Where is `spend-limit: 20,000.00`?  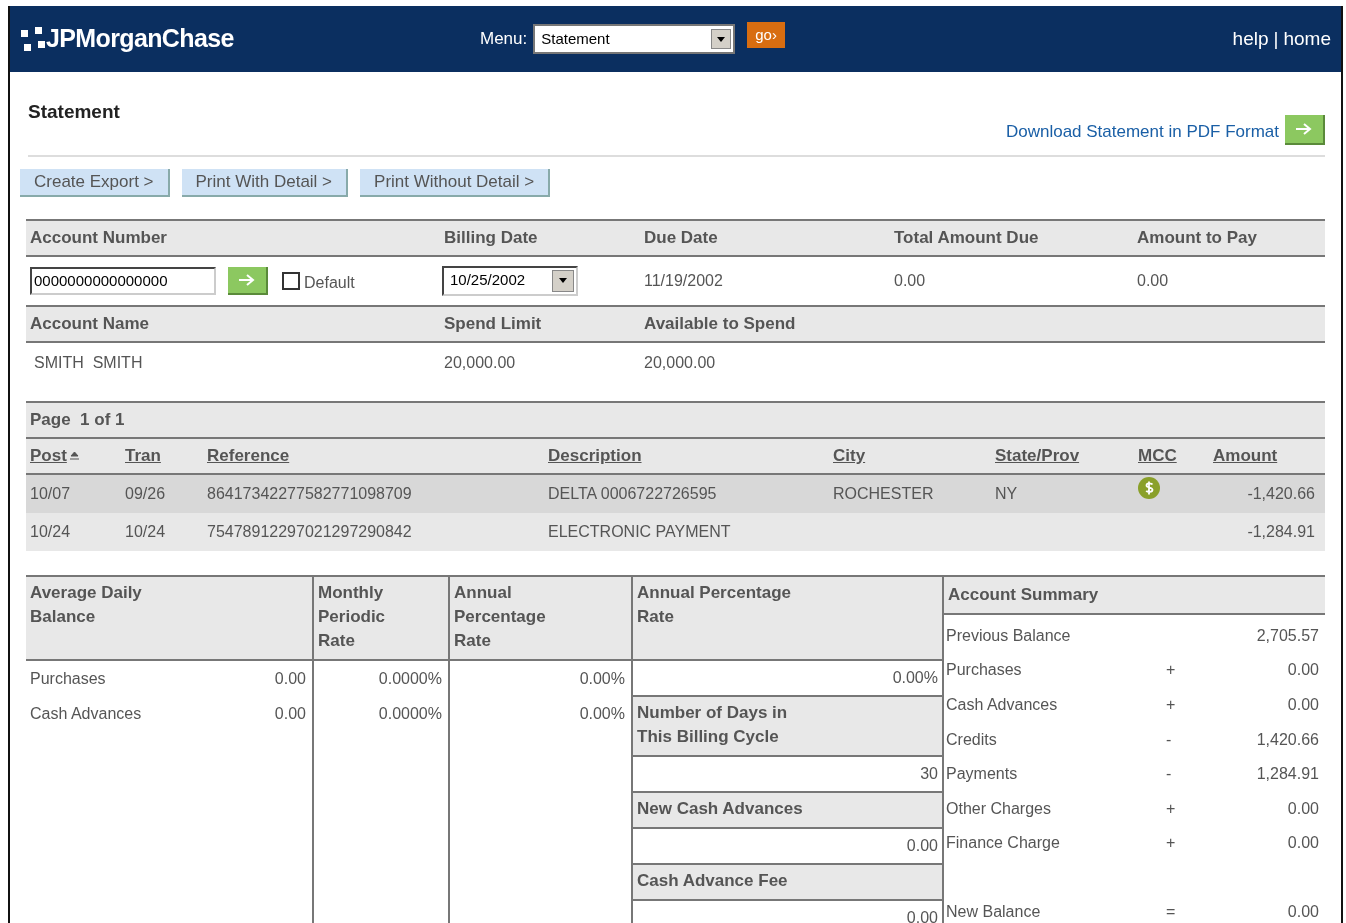 spend-limit: 20,000.00 is located at coordinates (480, 362).